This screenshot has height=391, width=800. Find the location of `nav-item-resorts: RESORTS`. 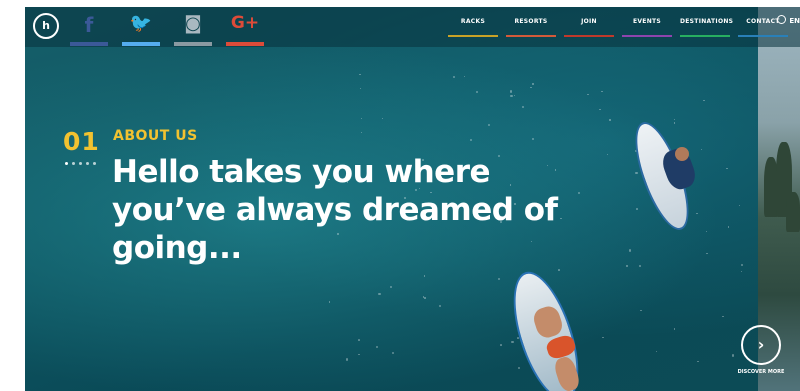

nav-item-resorts: RESORTS is located at coordinates (531, 27).